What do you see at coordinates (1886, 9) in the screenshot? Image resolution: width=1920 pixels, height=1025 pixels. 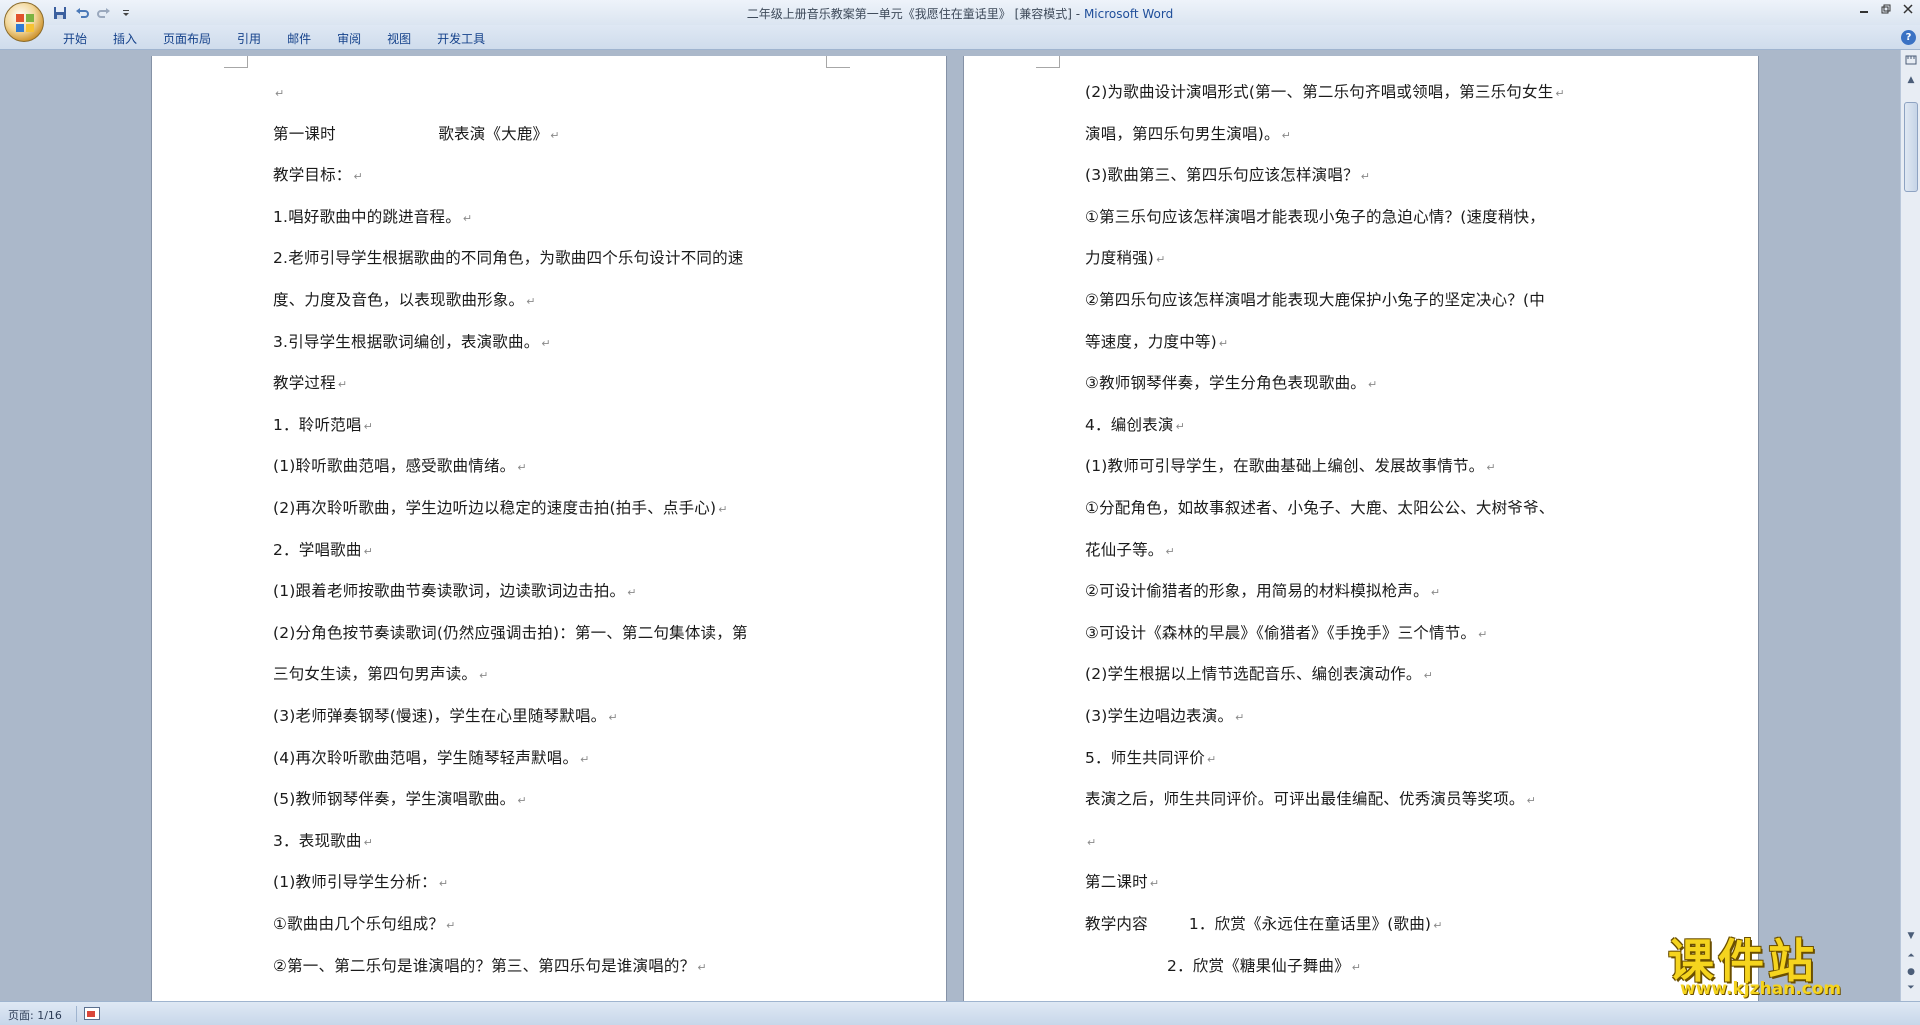 I see `restore-icon` at bounding box center [1886, 9].